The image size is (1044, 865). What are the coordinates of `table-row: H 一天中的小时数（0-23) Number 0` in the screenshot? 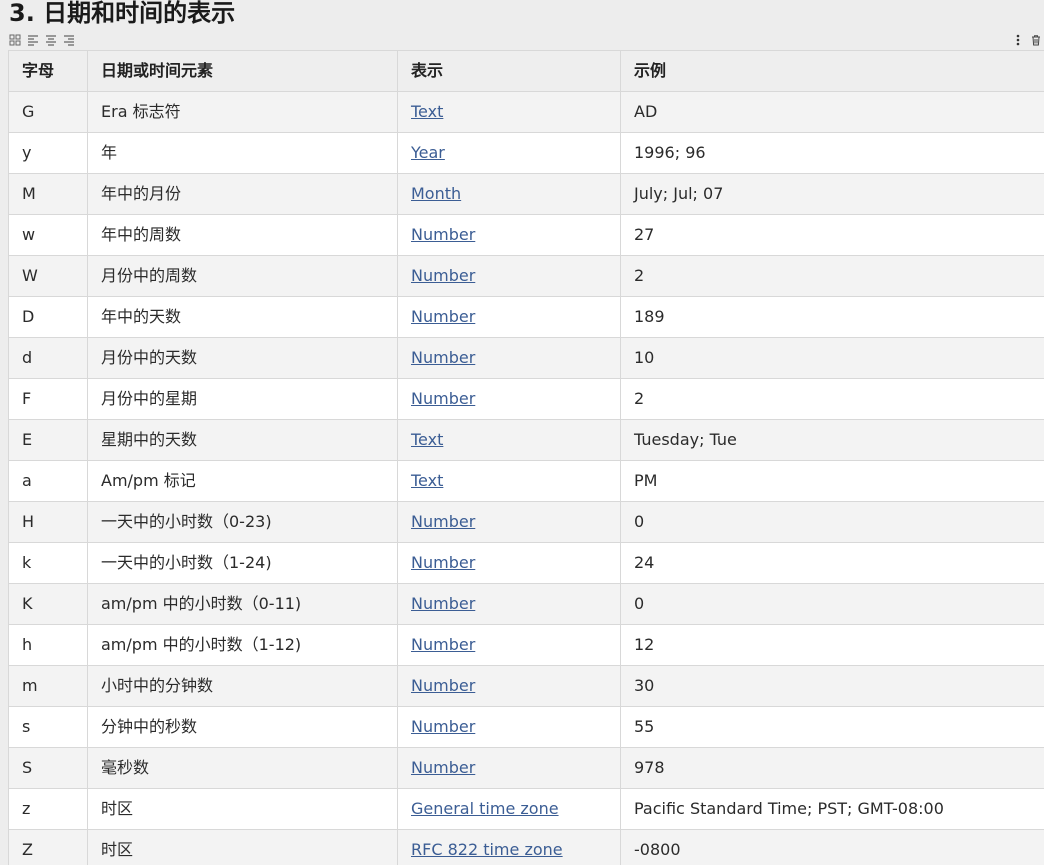 It's located at (526, 522).